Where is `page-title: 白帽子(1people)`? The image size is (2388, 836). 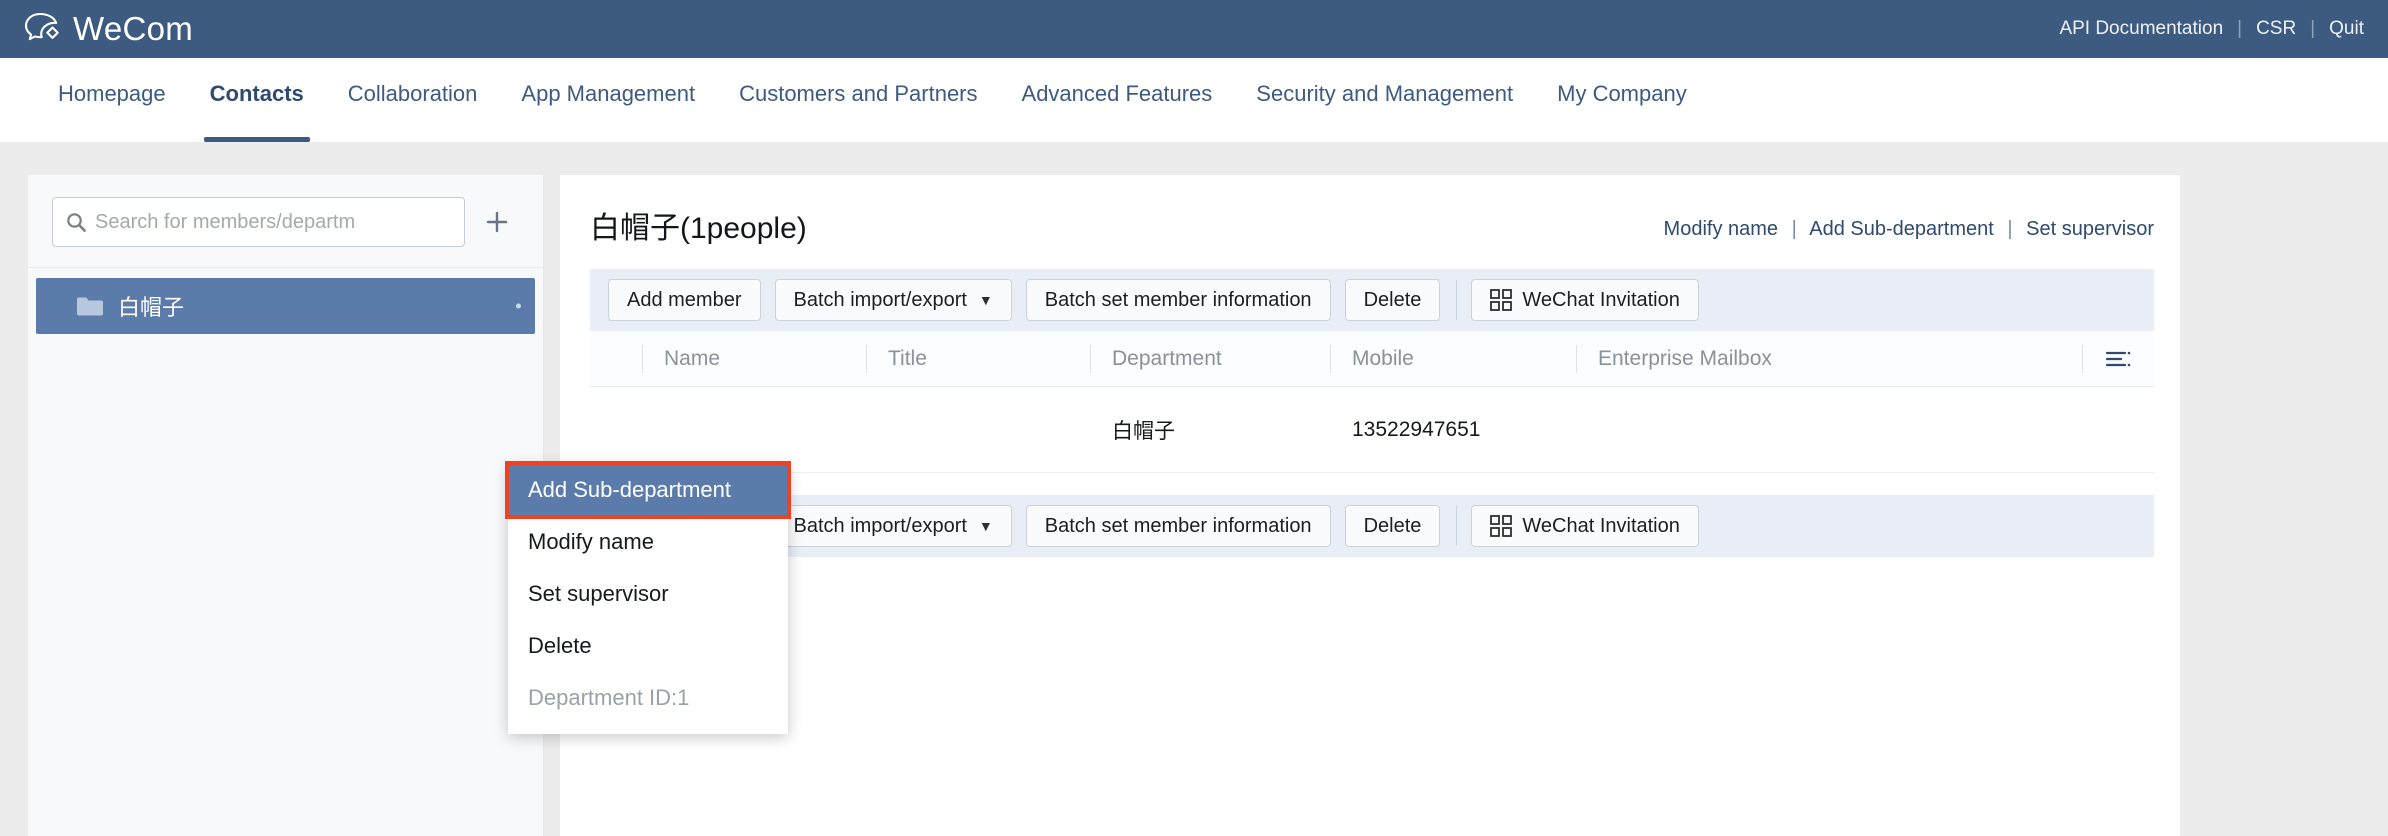
page-title: 白帽子(1people) is located at coordinates (698, 228).